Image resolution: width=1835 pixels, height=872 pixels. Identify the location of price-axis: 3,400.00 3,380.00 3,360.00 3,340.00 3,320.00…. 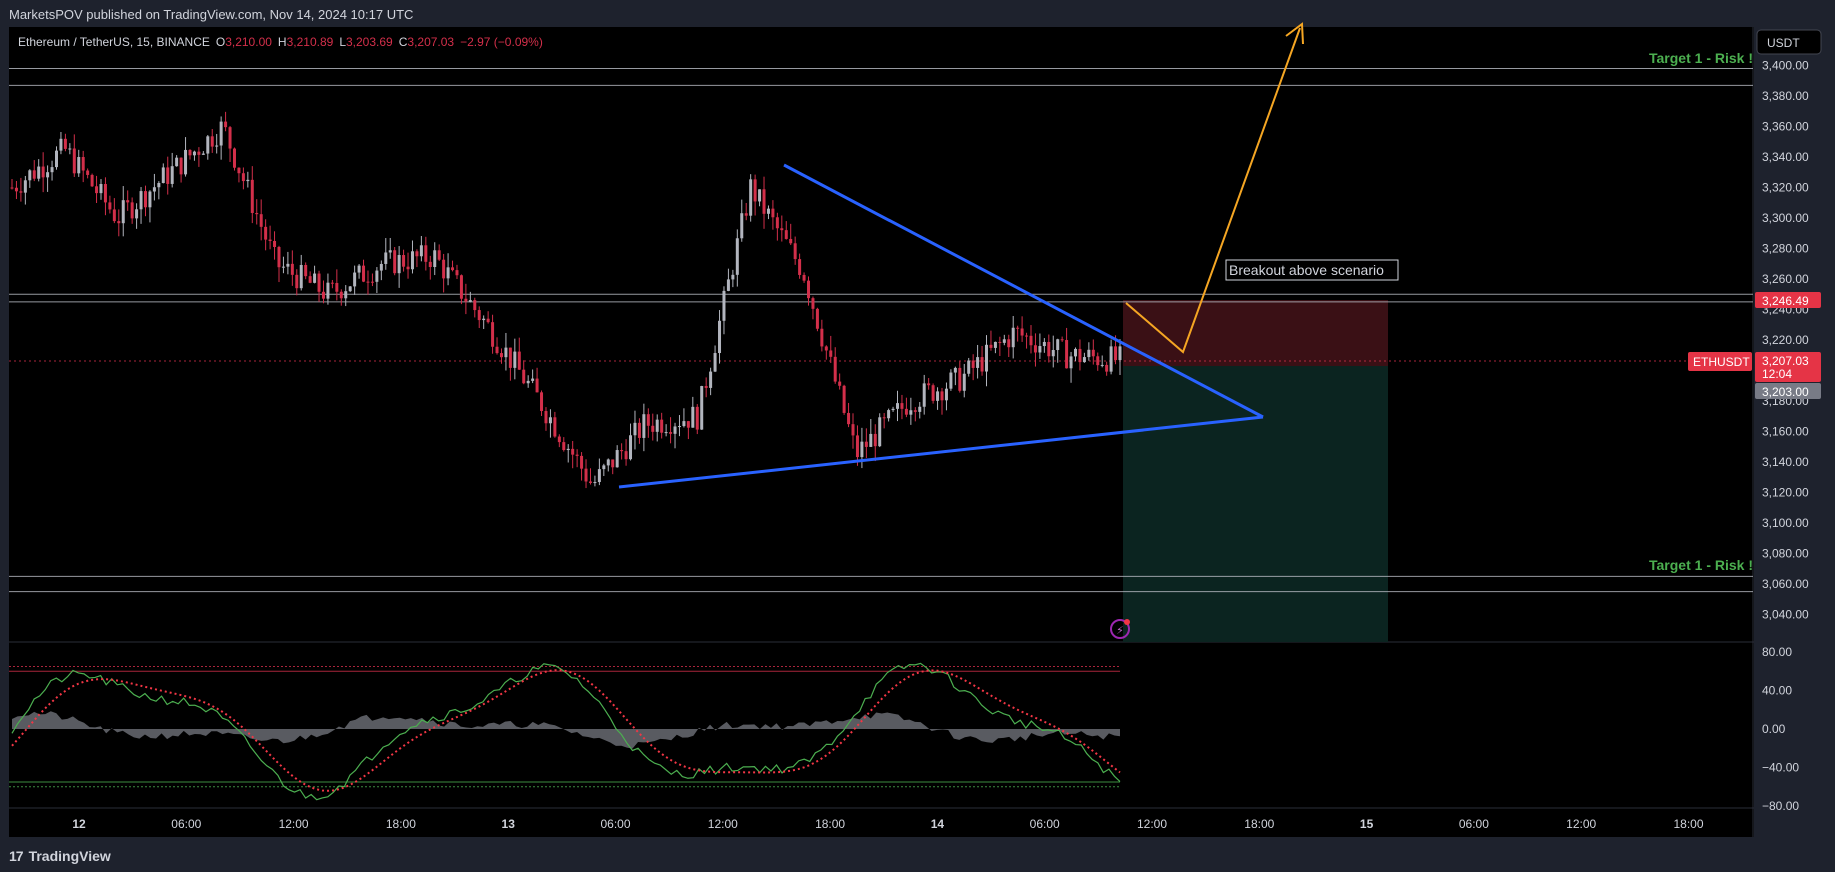
(1785, 340).